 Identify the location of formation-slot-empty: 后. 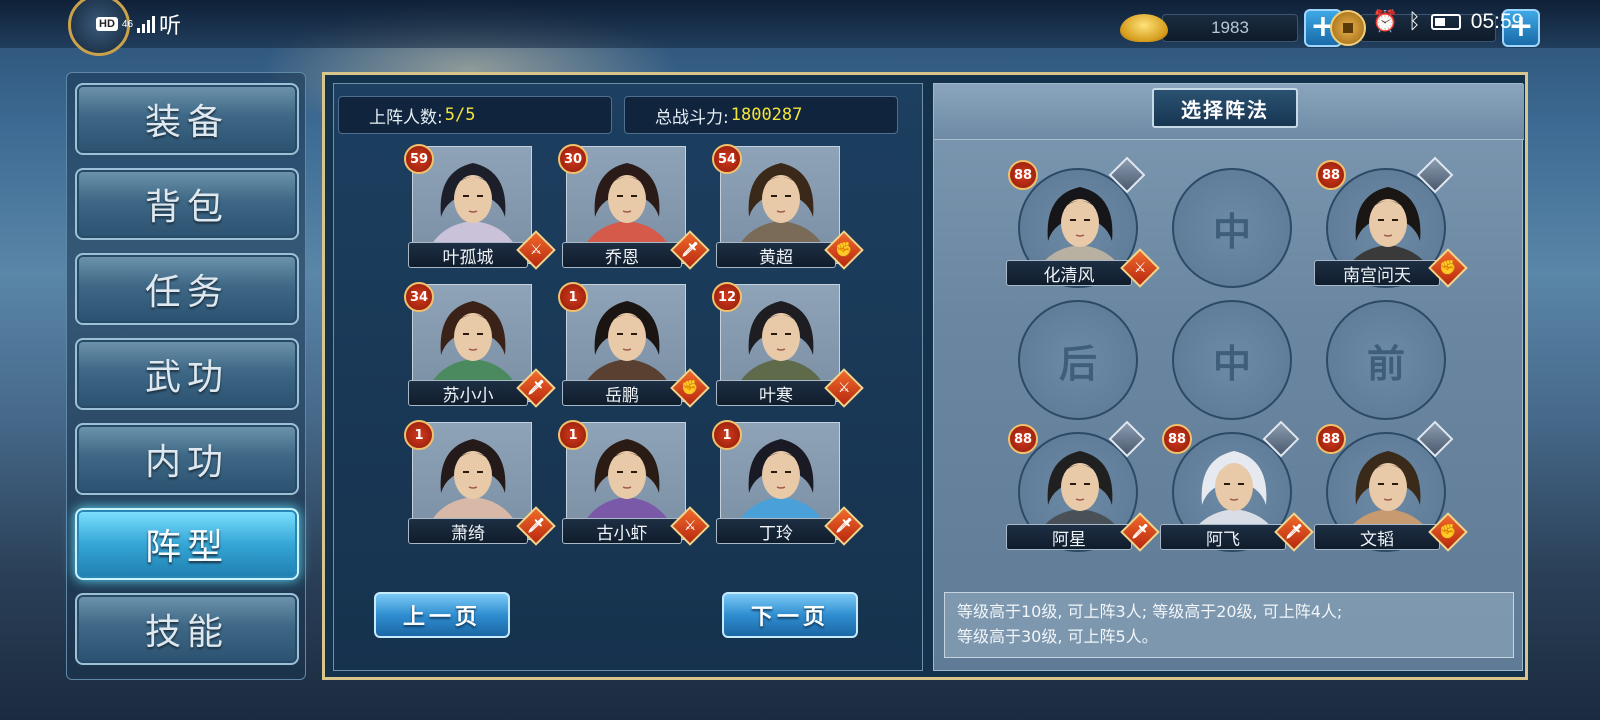
(1078, 360).